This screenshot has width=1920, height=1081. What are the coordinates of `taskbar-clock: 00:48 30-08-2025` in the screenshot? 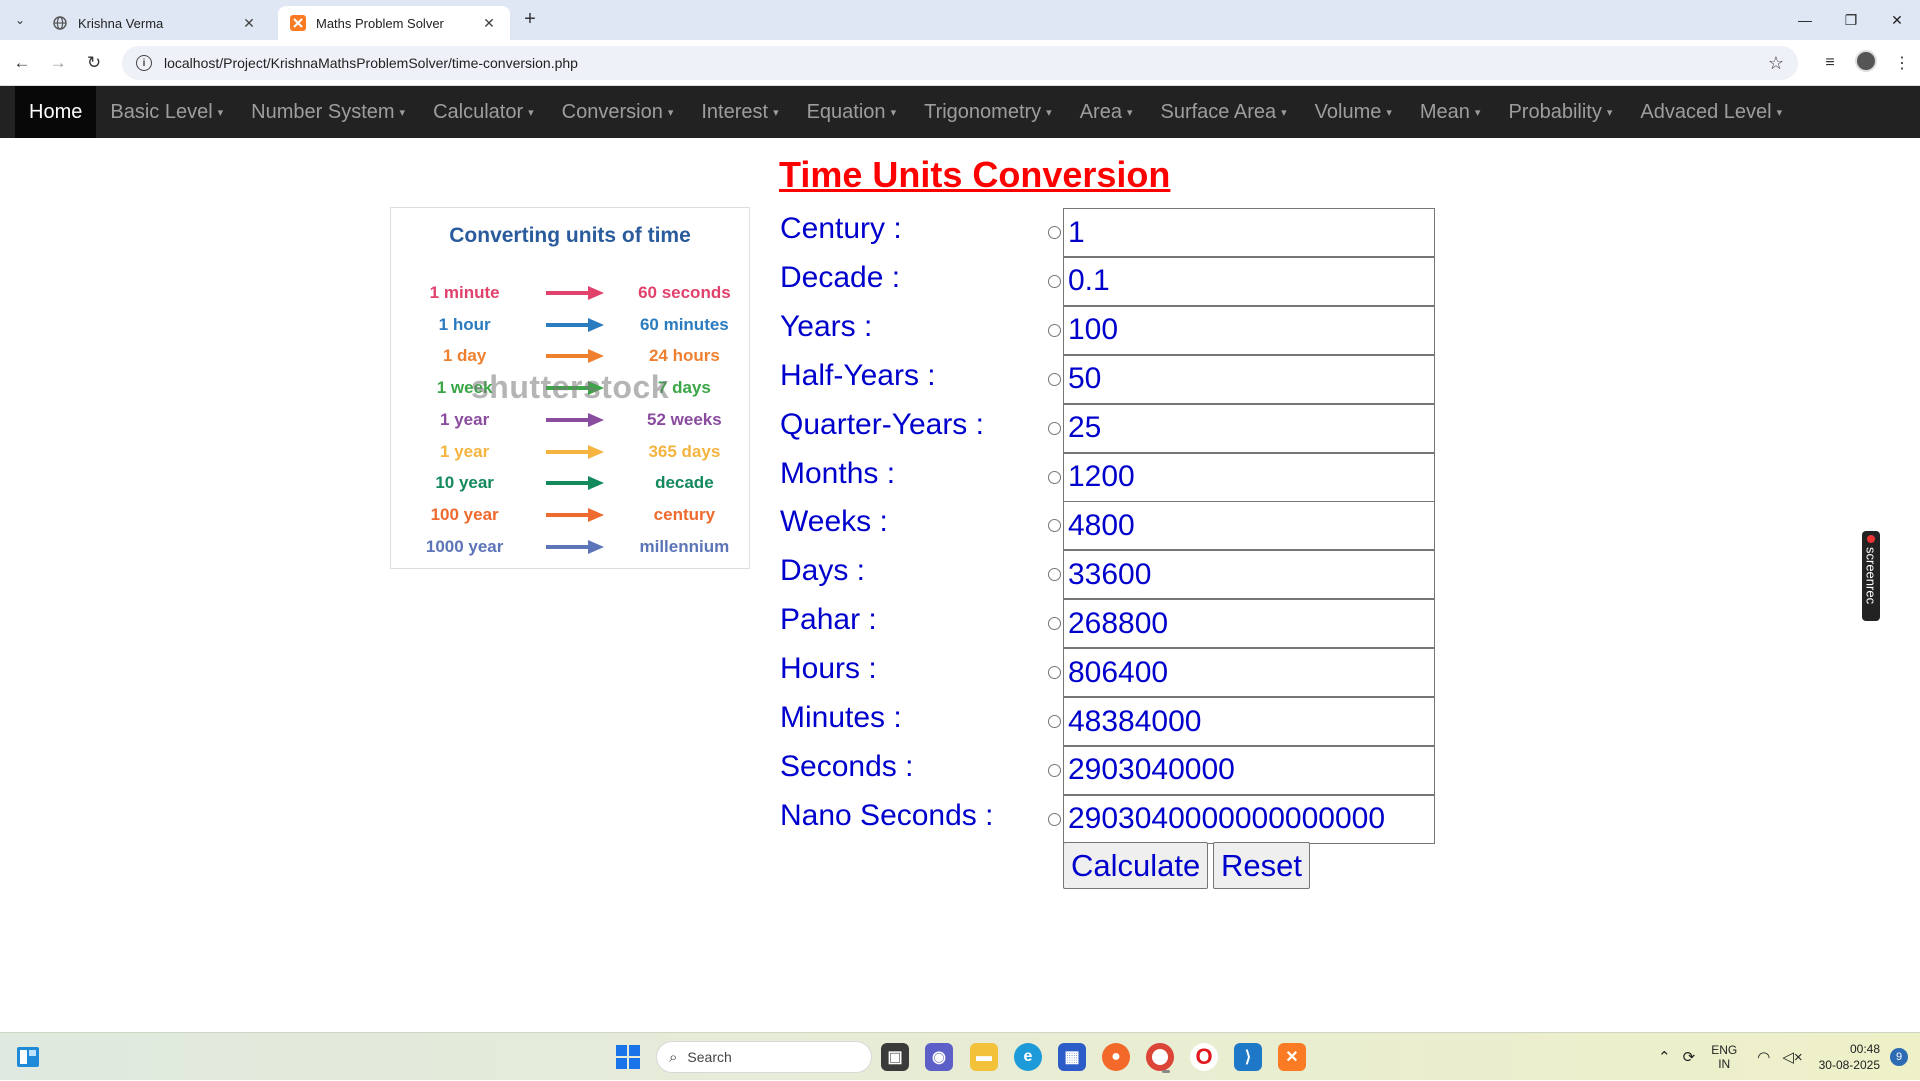 It's located at (1849, 1057).